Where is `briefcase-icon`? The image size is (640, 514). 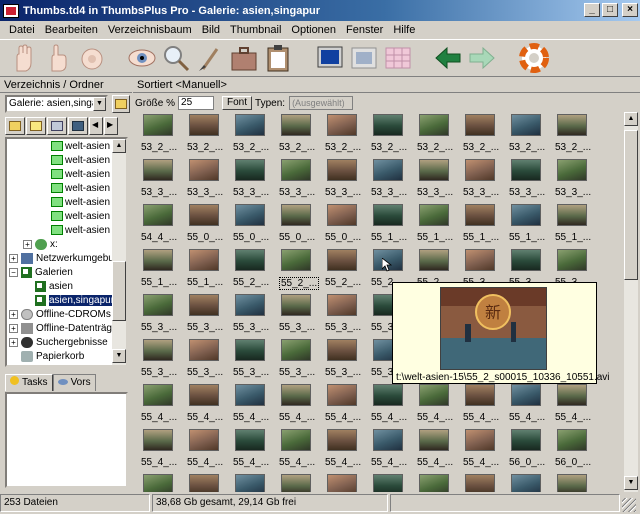 briefcase-icon is located at coordinates (244, 58).